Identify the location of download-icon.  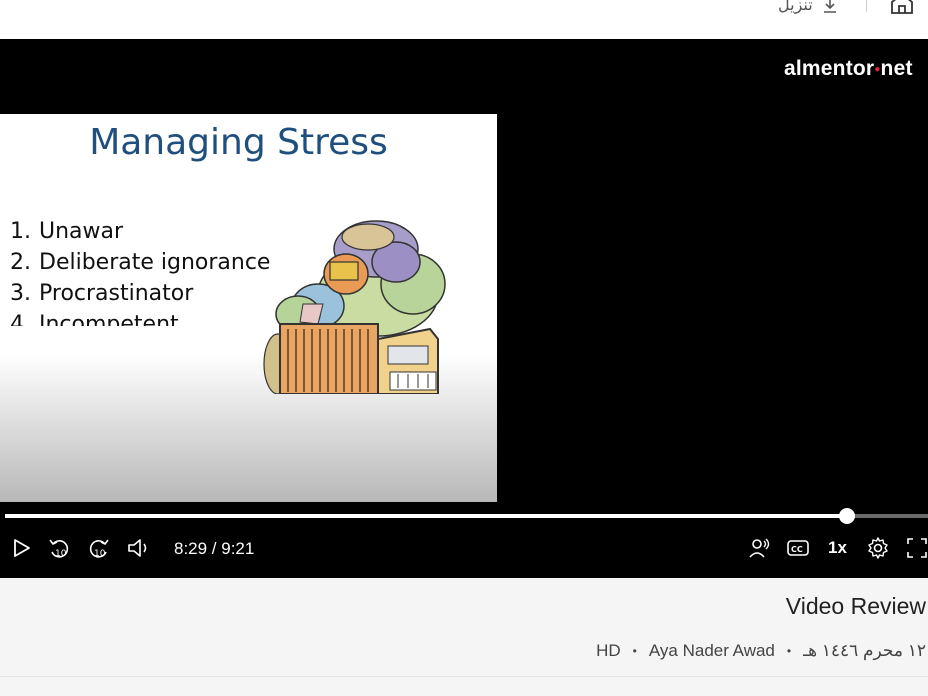
(829, 6).